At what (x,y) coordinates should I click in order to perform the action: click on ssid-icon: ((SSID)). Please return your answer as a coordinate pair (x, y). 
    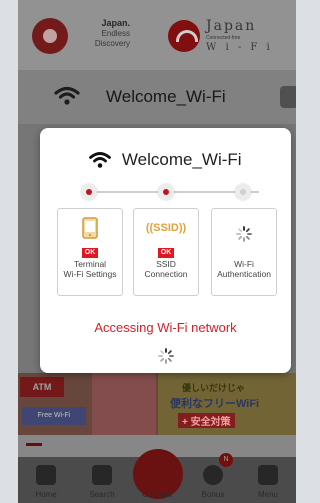
    Looking at the image, I should click on (166, 228).